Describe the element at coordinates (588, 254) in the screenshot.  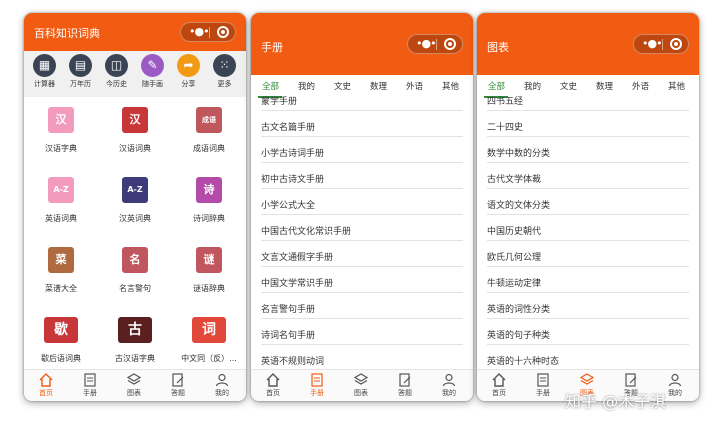
I see `list-item: 欧氏几何公理` at that location.